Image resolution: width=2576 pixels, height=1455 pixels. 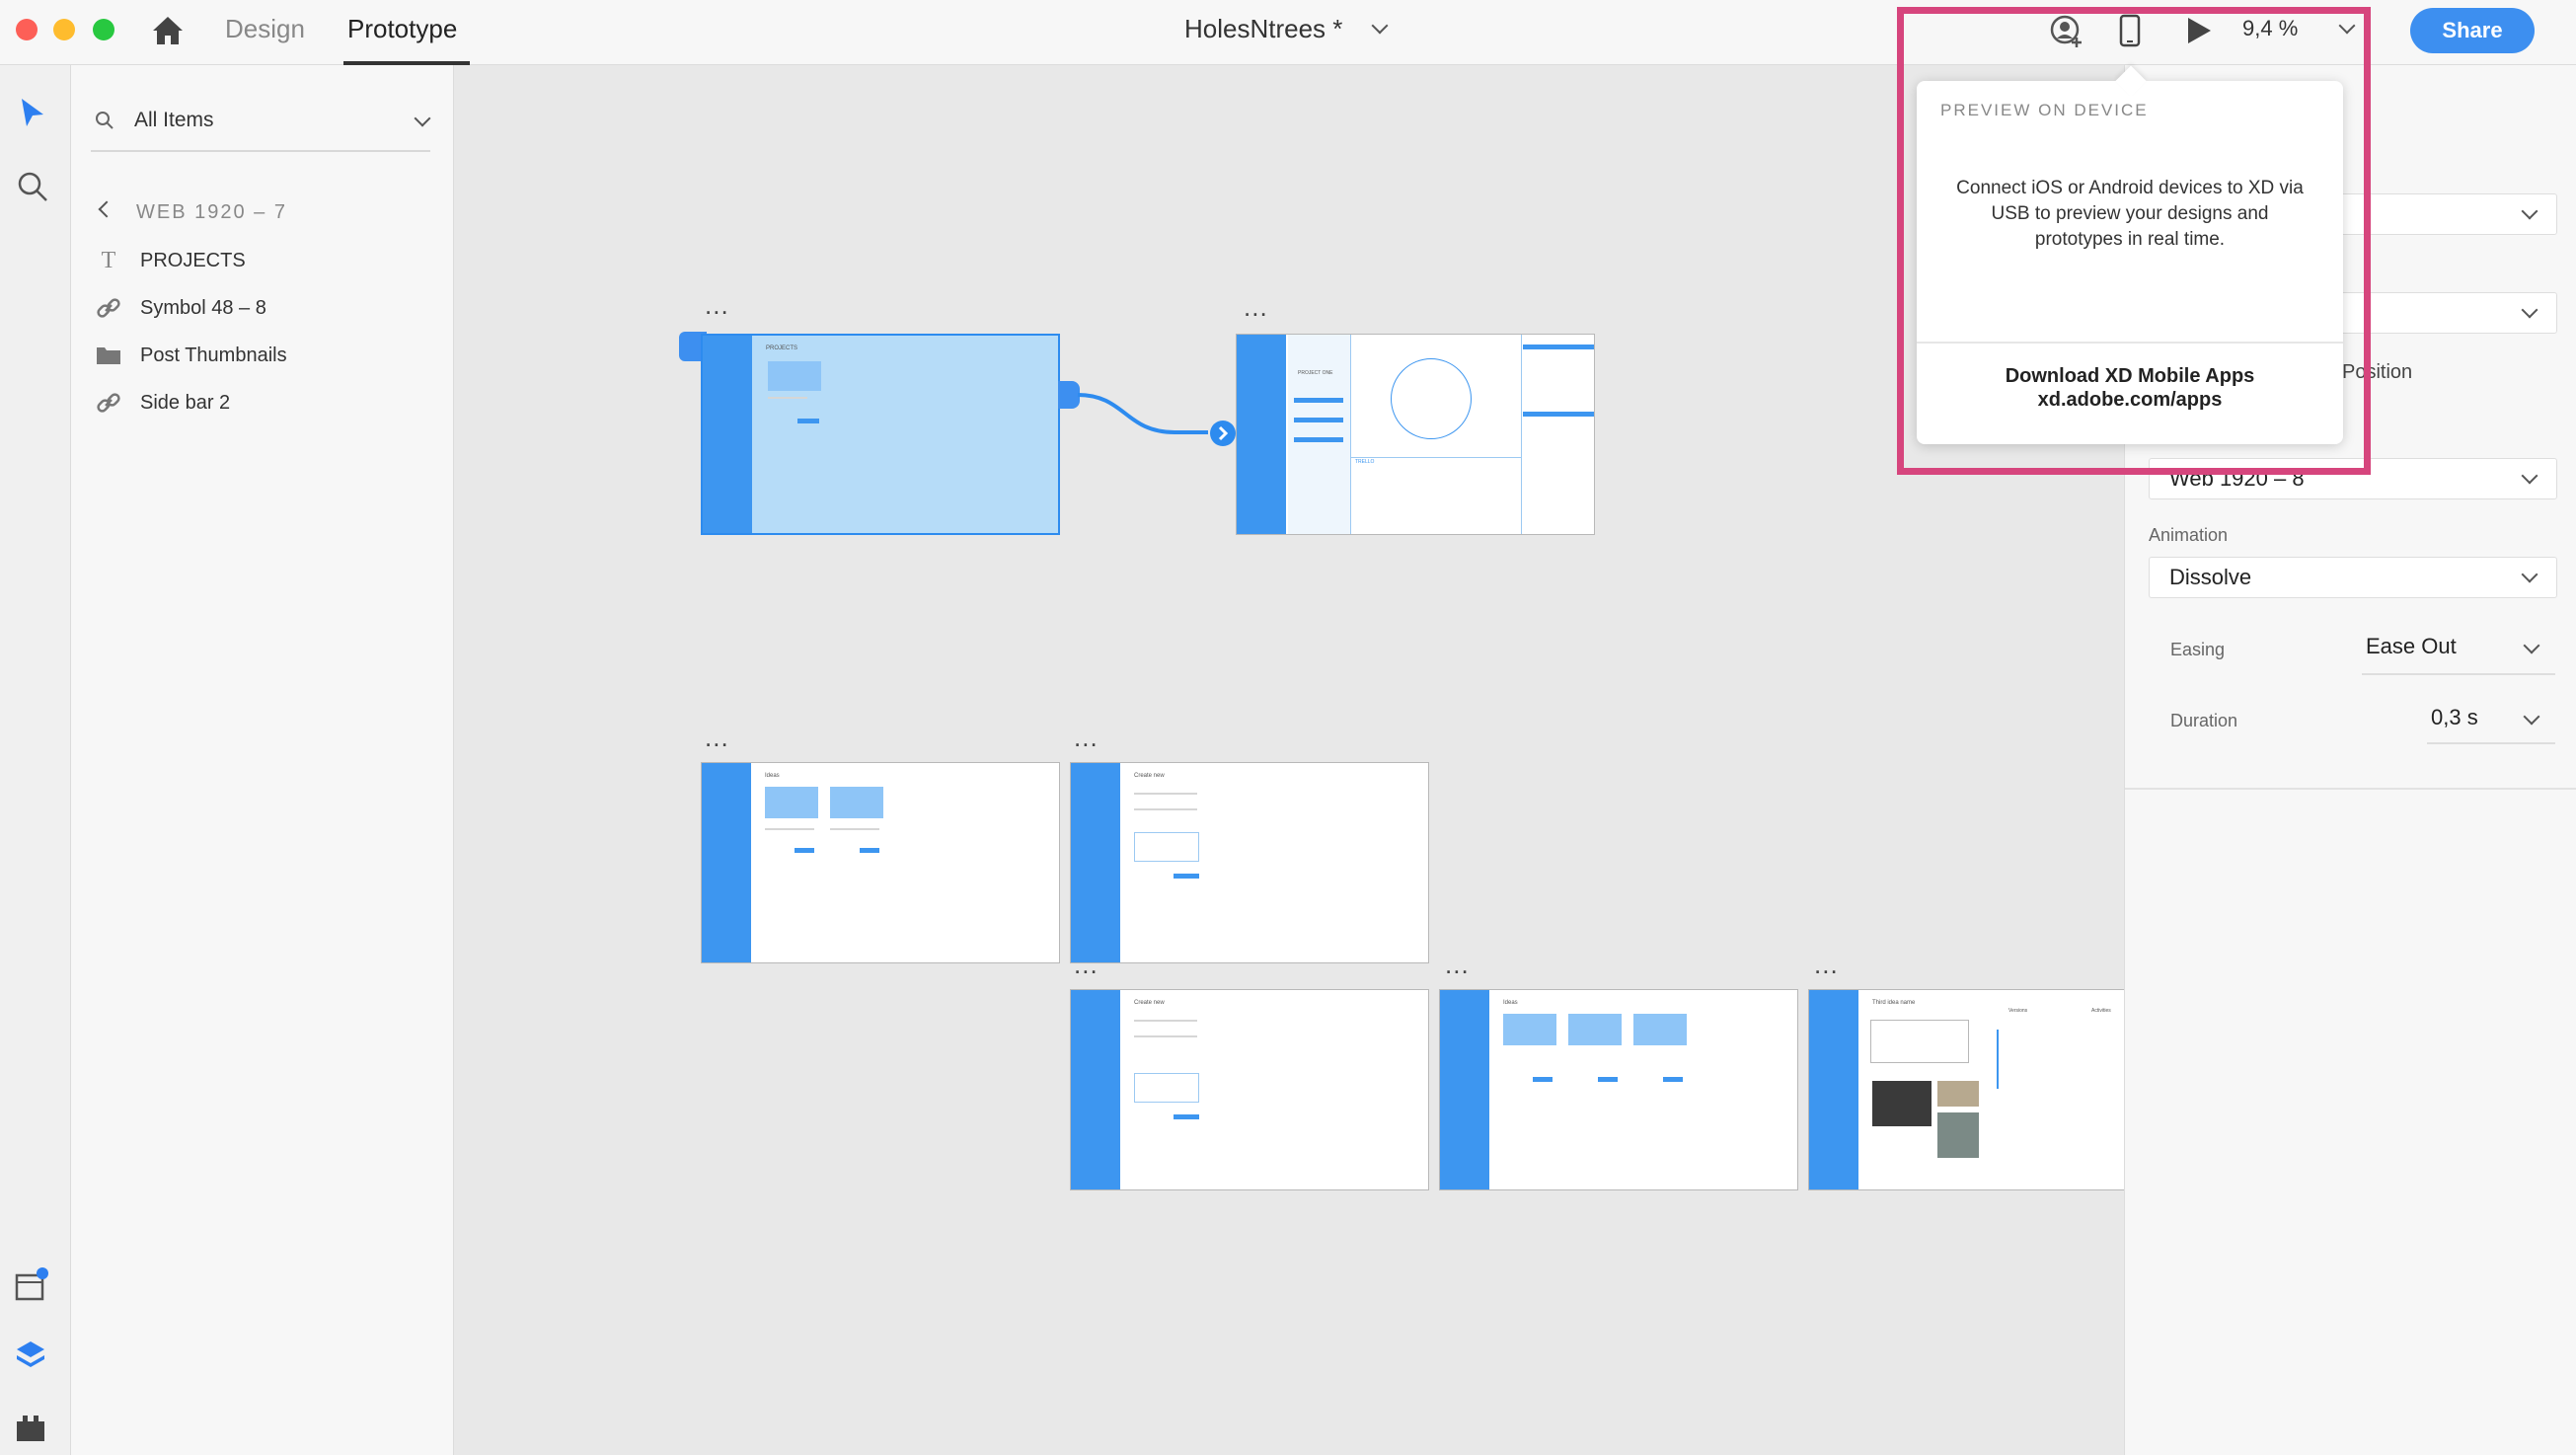 What do you see at coordinates (261, 151) in the screenshot?
I see `filter-underline` at bounding box center [261, 151].